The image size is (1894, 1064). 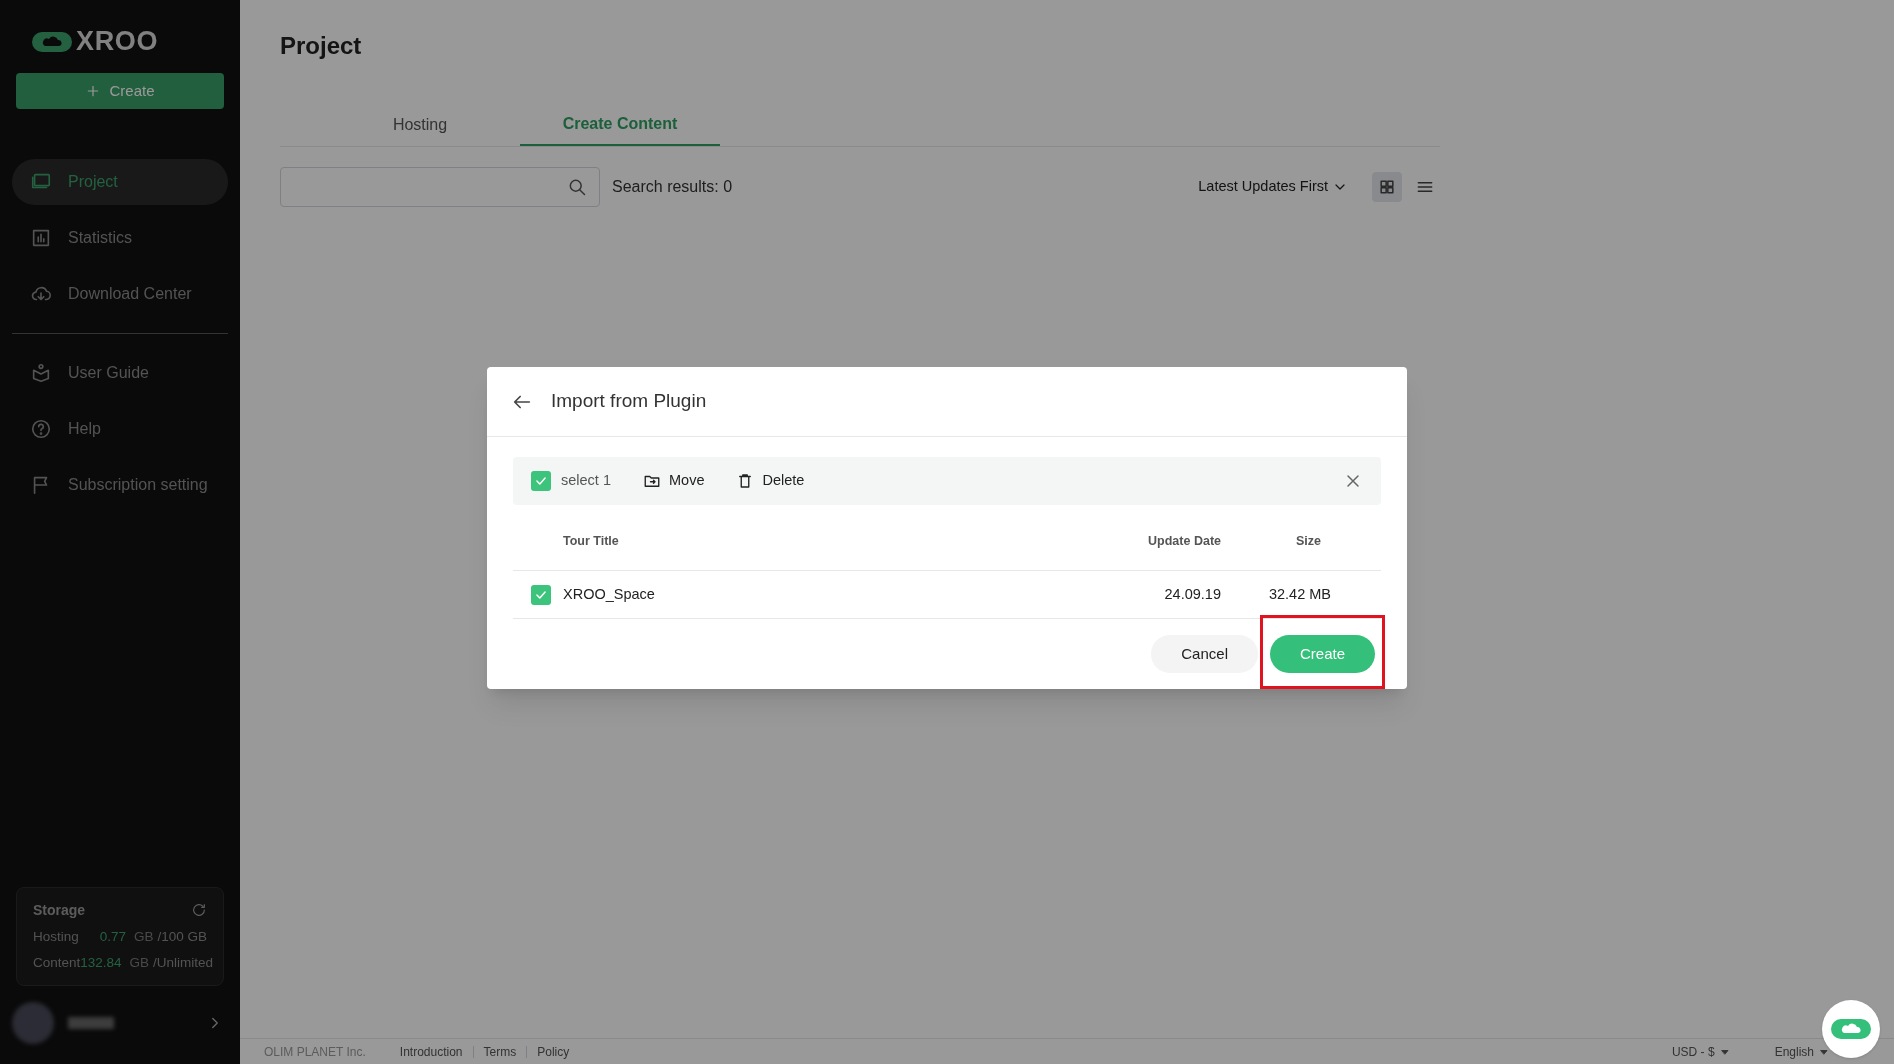 I want to click on search-field, so click(x=440, y=187).